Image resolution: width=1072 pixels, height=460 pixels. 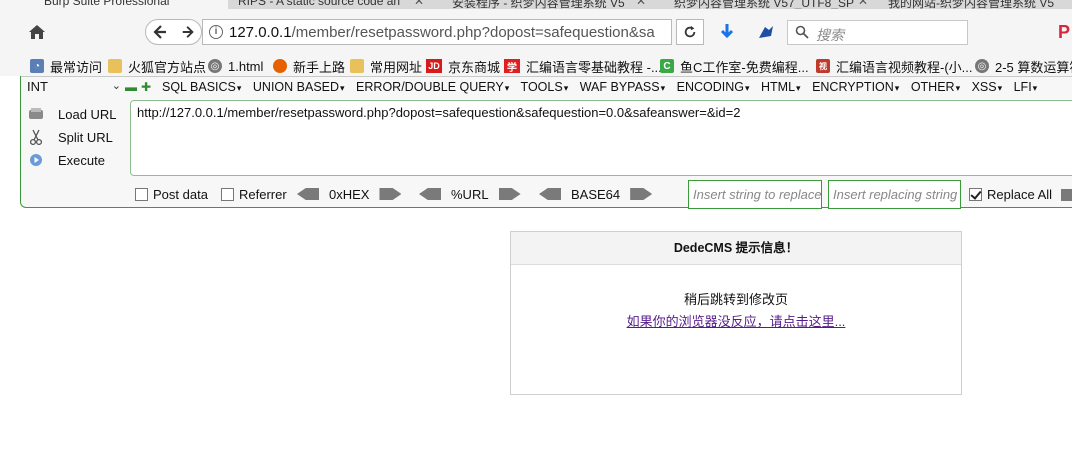 I want to click on url-host: 127.0.0.1, so click(x=260, y=32).